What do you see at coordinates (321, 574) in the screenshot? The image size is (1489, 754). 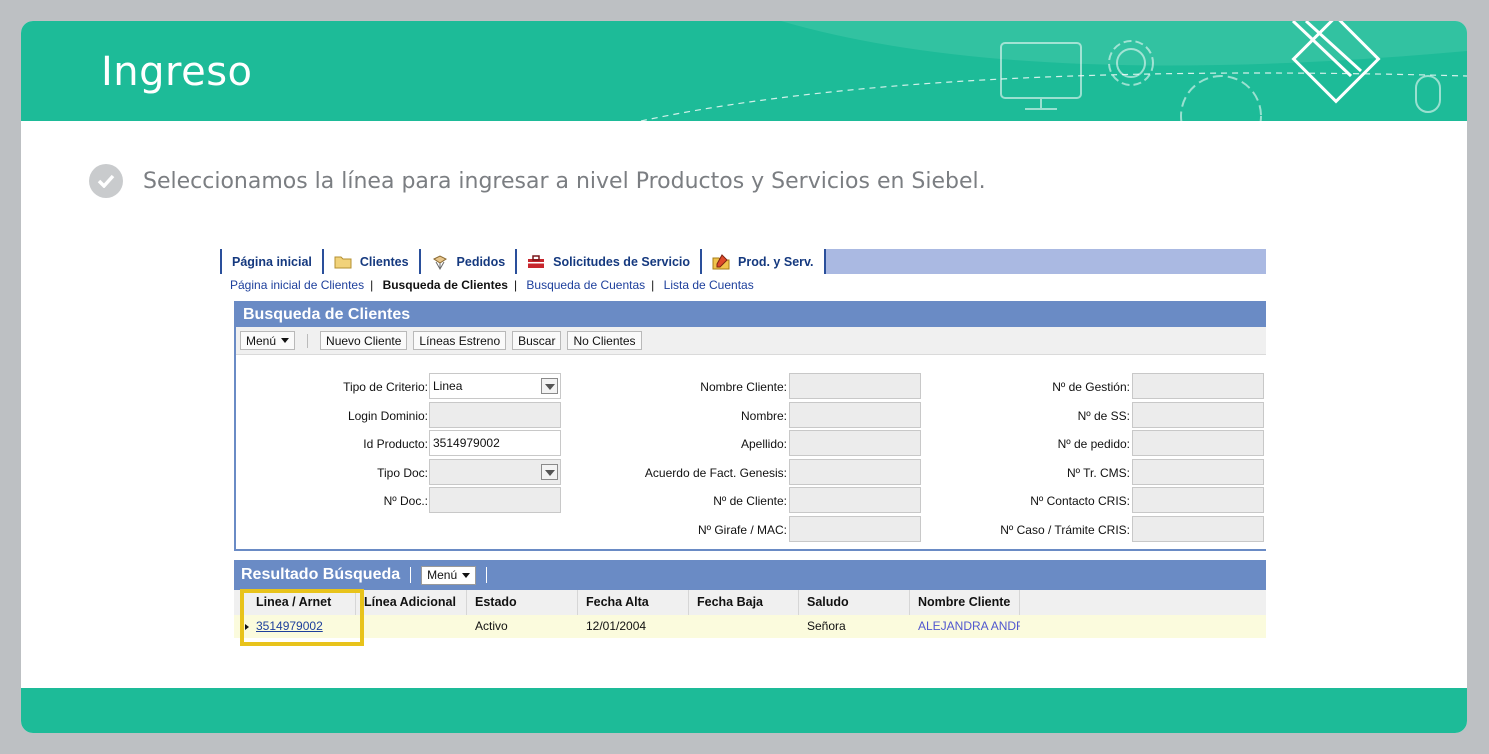 I see `results-title: Resultado Búsqueda` at bounding box center [321, 574].